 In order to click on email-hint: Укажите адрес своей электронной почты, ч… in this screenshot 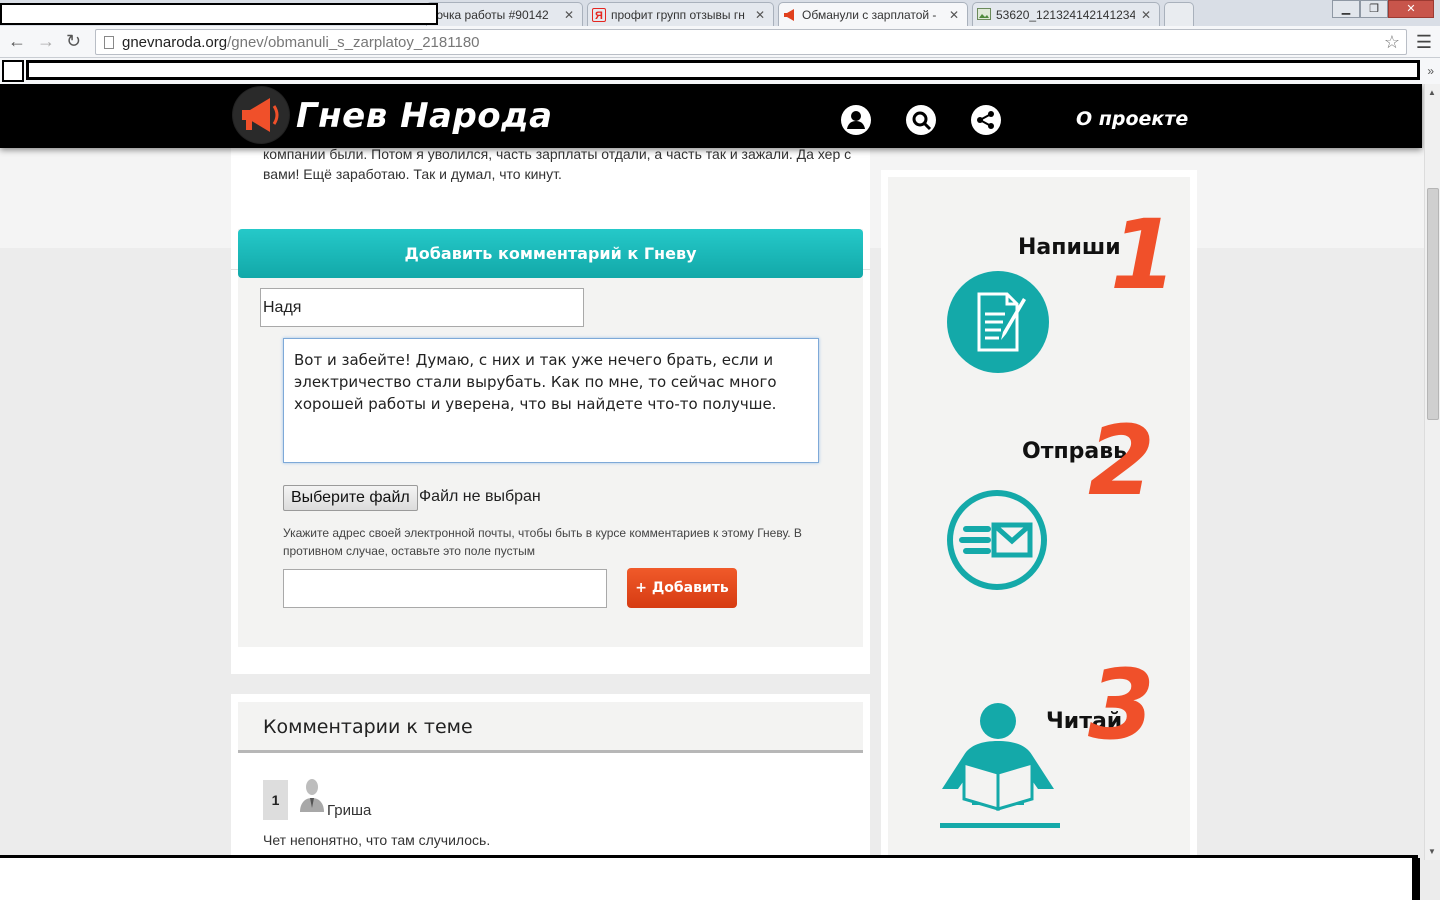, I will do `click(542, 542)`.